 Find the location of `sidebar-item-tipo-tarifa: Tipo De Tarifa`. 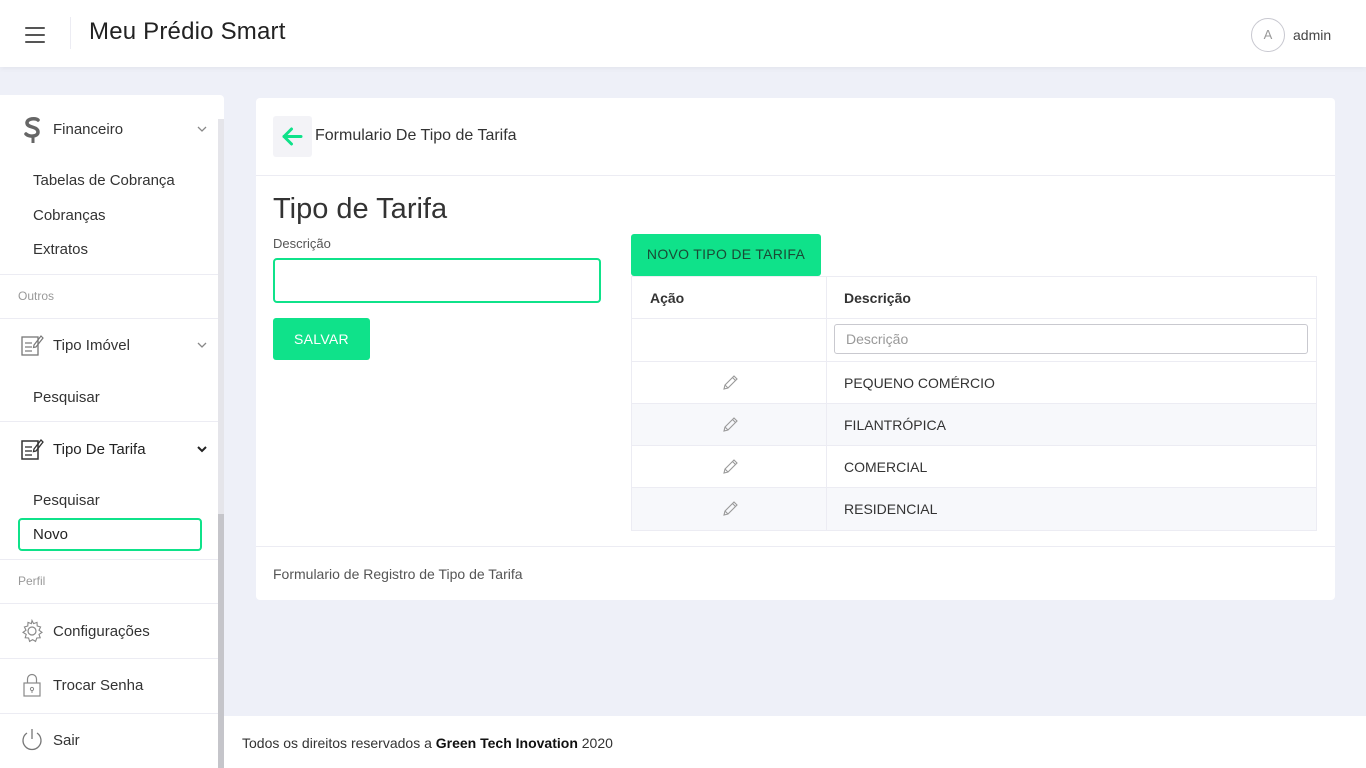

sidebar-item-tipo-tarifa: Tipo De Tarifa is located at coordinates (109, 449).